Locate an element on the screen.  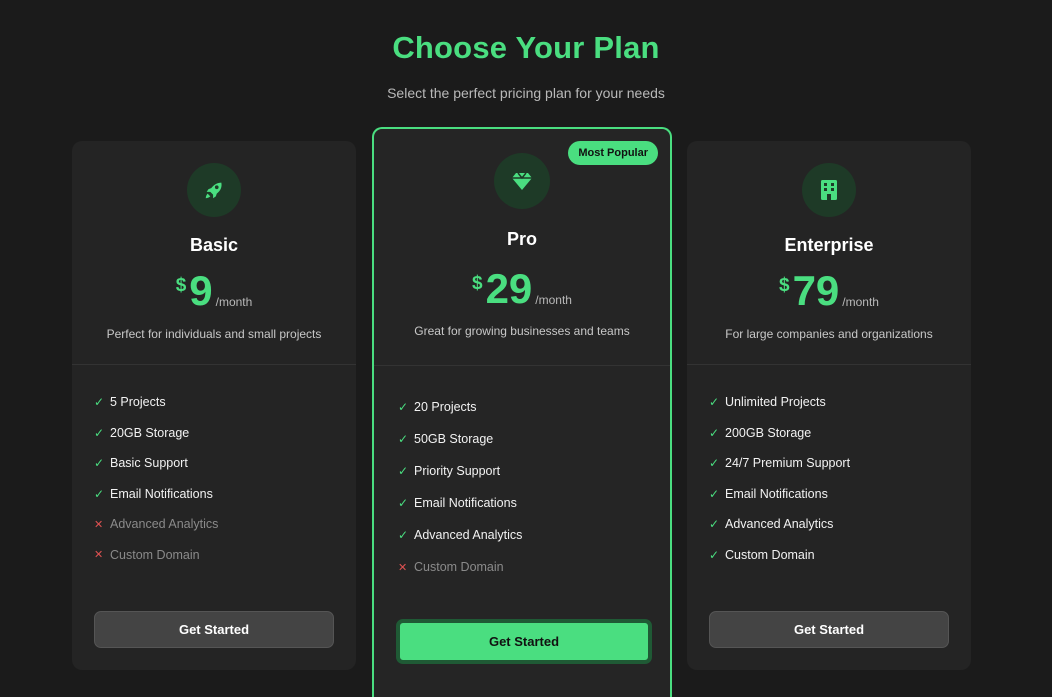
feature-label: 24/7 Premium Support is located at coordinates (788, 463).